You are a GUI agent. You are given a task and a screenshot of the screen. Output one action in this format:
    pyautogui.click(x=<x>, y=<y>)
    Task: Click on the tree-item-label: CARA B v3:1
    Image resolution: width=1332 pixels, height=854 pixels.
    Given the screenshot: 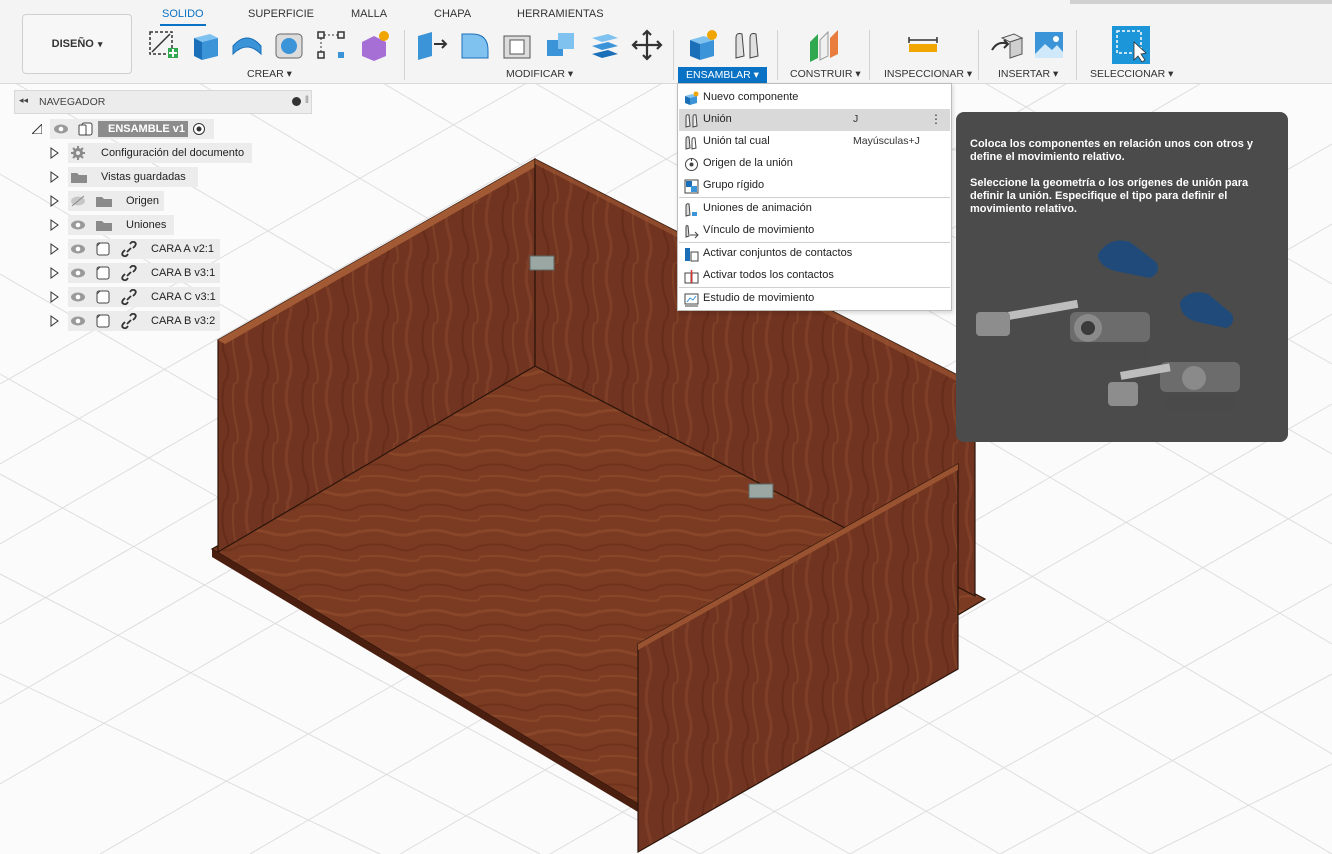 What is the action you would take?
    pyautogui.click(x=183, y=273)
    